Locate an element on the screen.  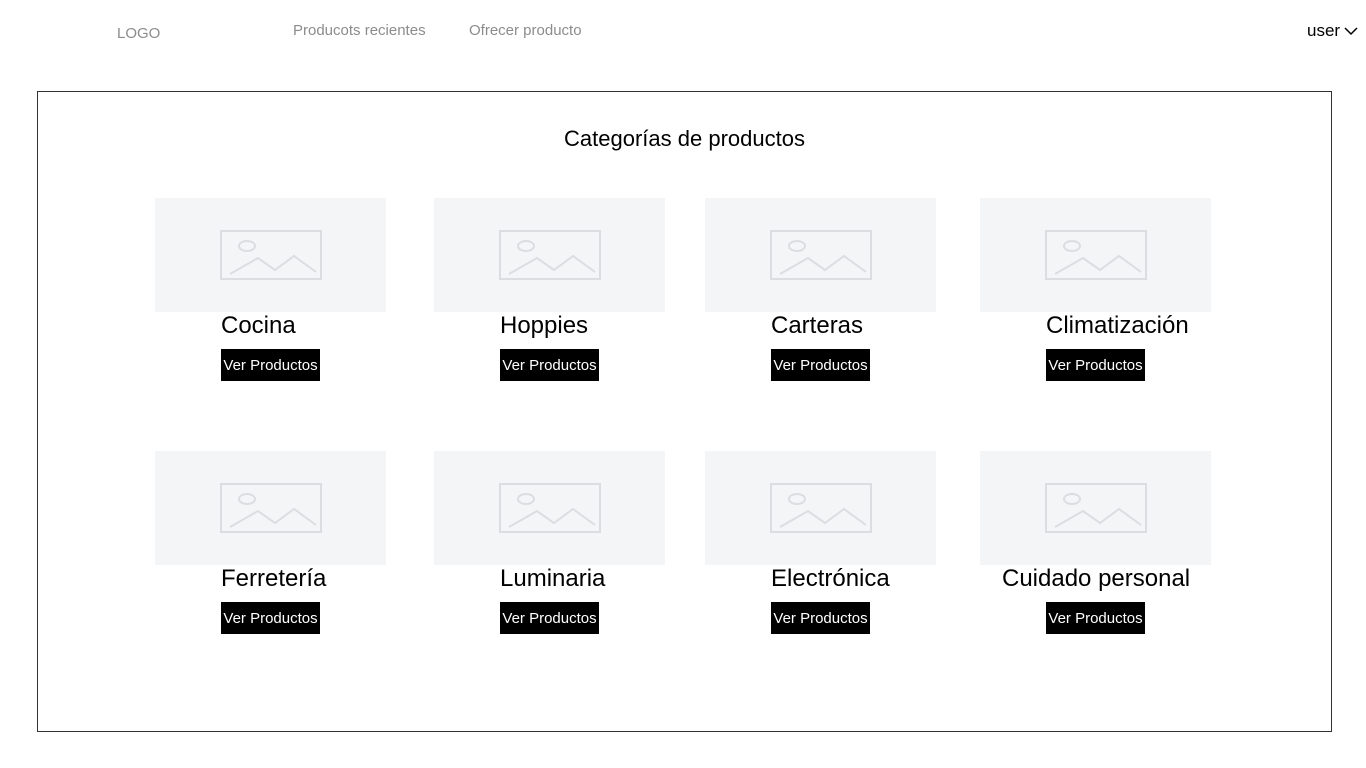
category-card: Cocina Ver Productos is located at coordinates (270, 289).